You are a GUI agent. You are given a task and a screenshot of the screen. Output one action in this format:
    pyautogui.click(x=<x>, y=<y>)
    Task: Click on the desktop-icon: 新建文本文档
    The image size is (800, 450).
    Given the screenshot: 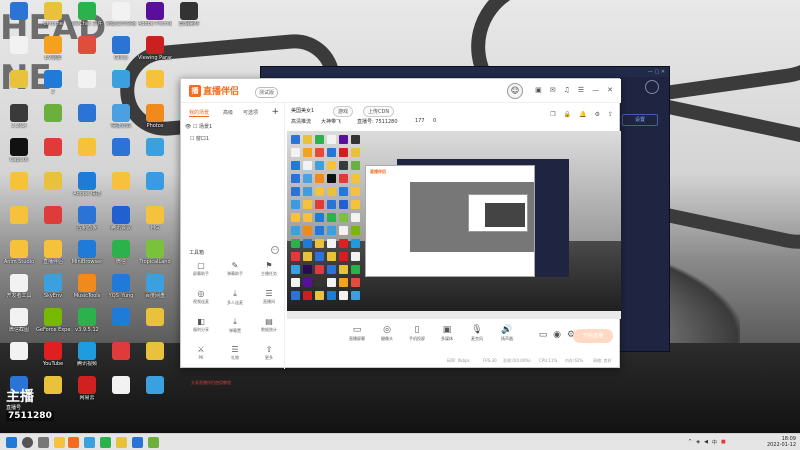 What is the action you would take?
    pyautogui.click(x=121, y=14)
    